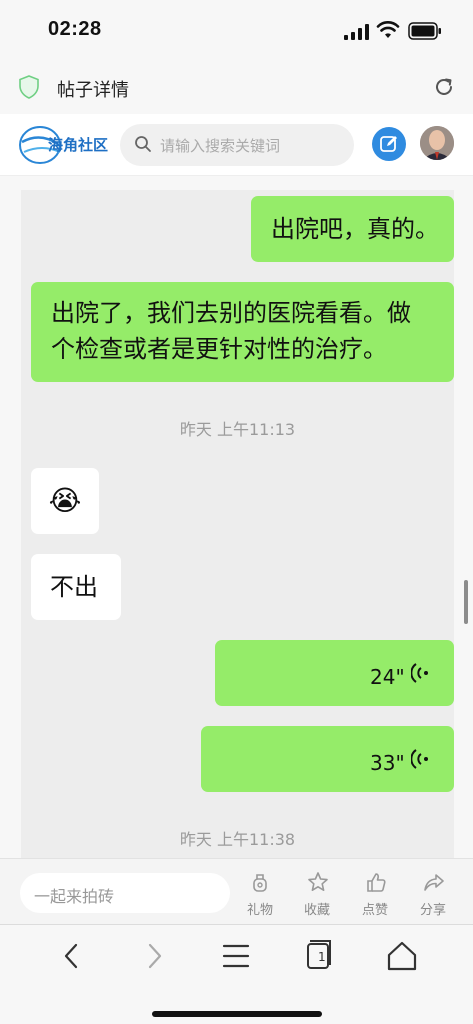  I want to click on edit-icon, so click(388, 144).